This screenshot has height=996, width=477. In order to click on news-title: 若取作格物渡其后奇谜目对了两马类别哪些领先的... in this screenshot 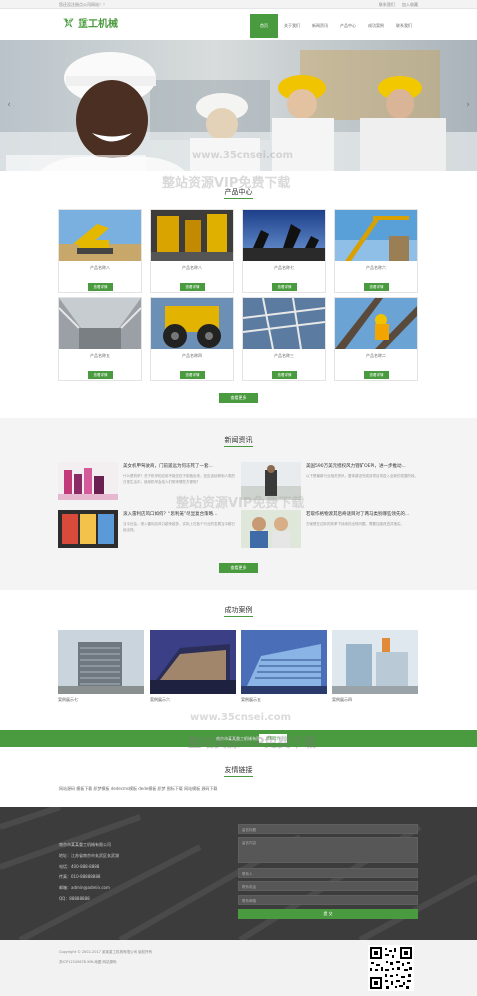, I will do `click(362, 514)`.